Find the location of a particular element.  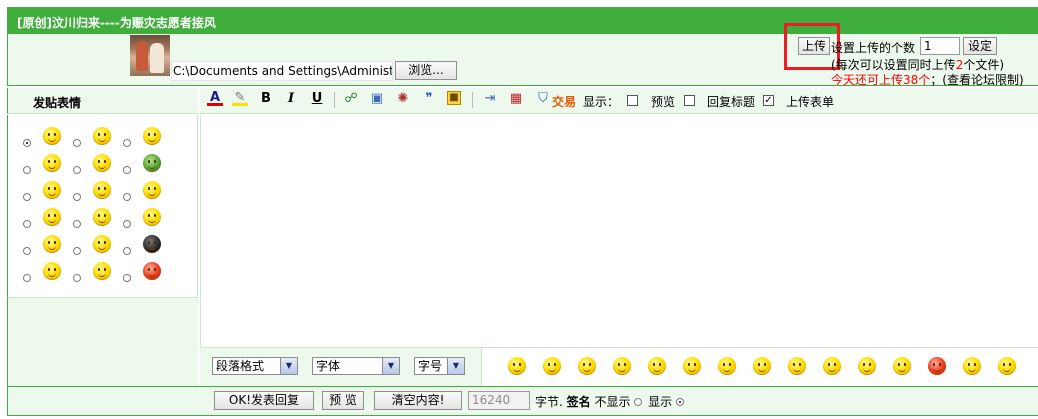

cool-icon is located at coordinates (657, 366).